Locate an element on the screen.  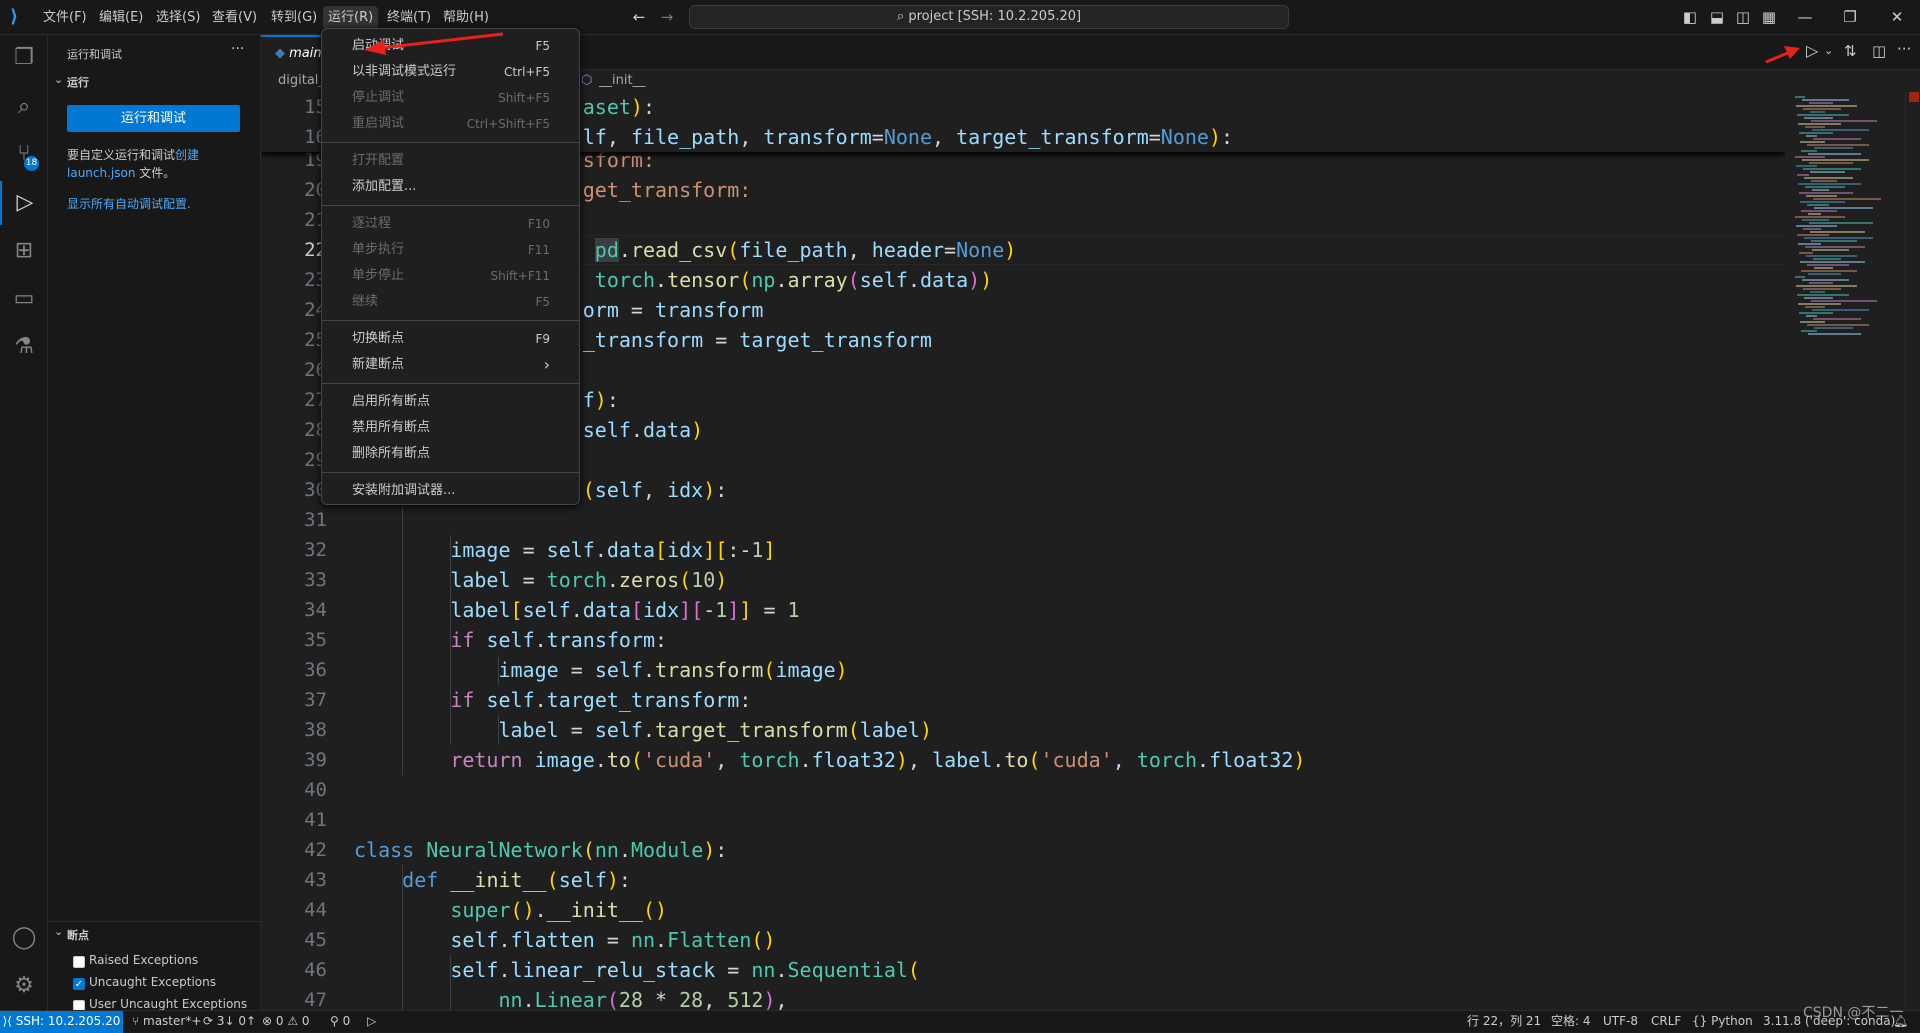
code-token: data is located at coordinates (667, 430).